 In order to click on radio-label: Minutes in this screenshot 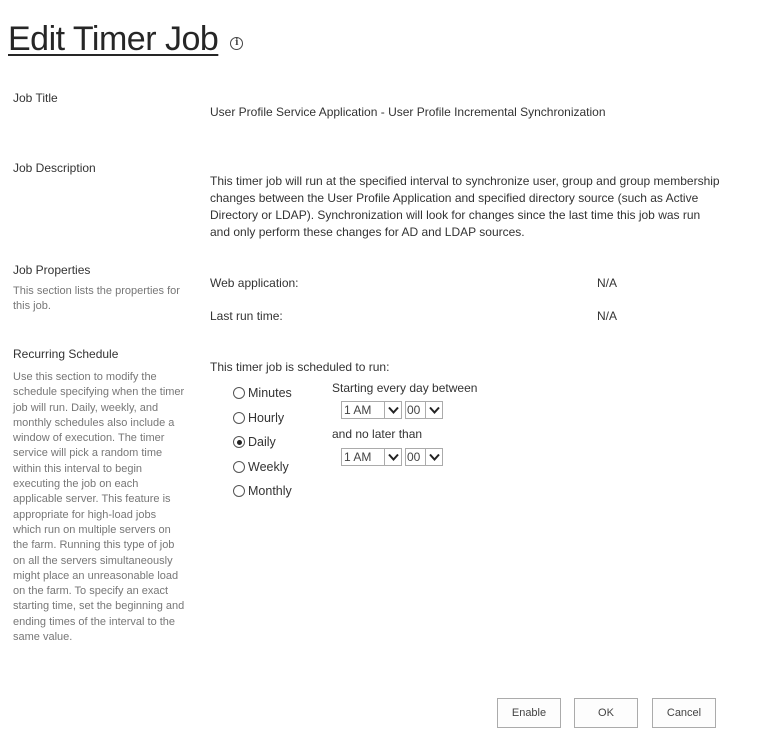, I will do `click(270, 393)`.